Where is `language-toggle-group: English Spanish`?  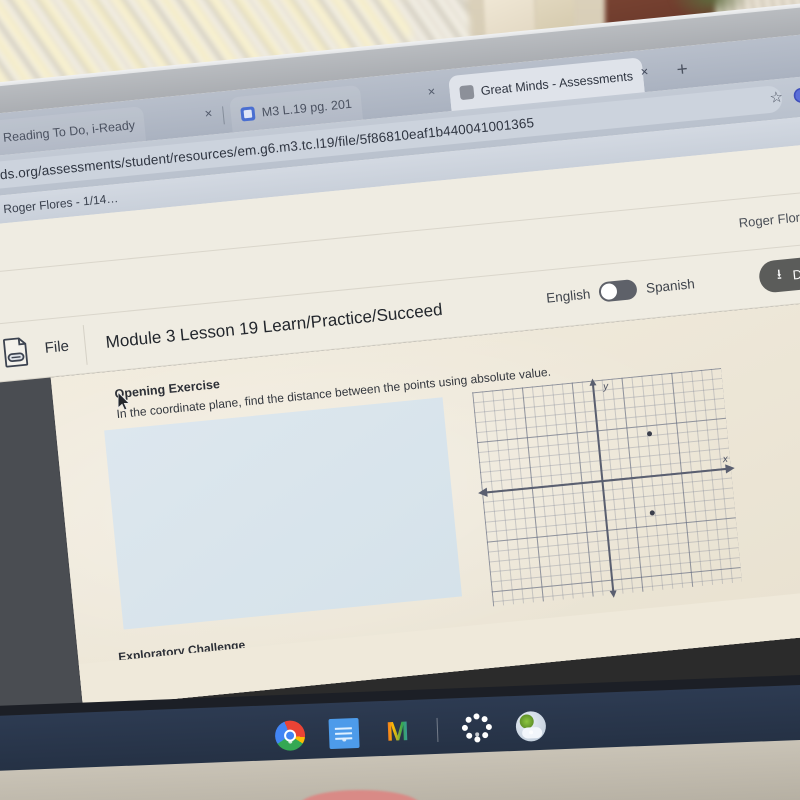
language-toggle-group: English Spanish is located at coordinates (620, 290).